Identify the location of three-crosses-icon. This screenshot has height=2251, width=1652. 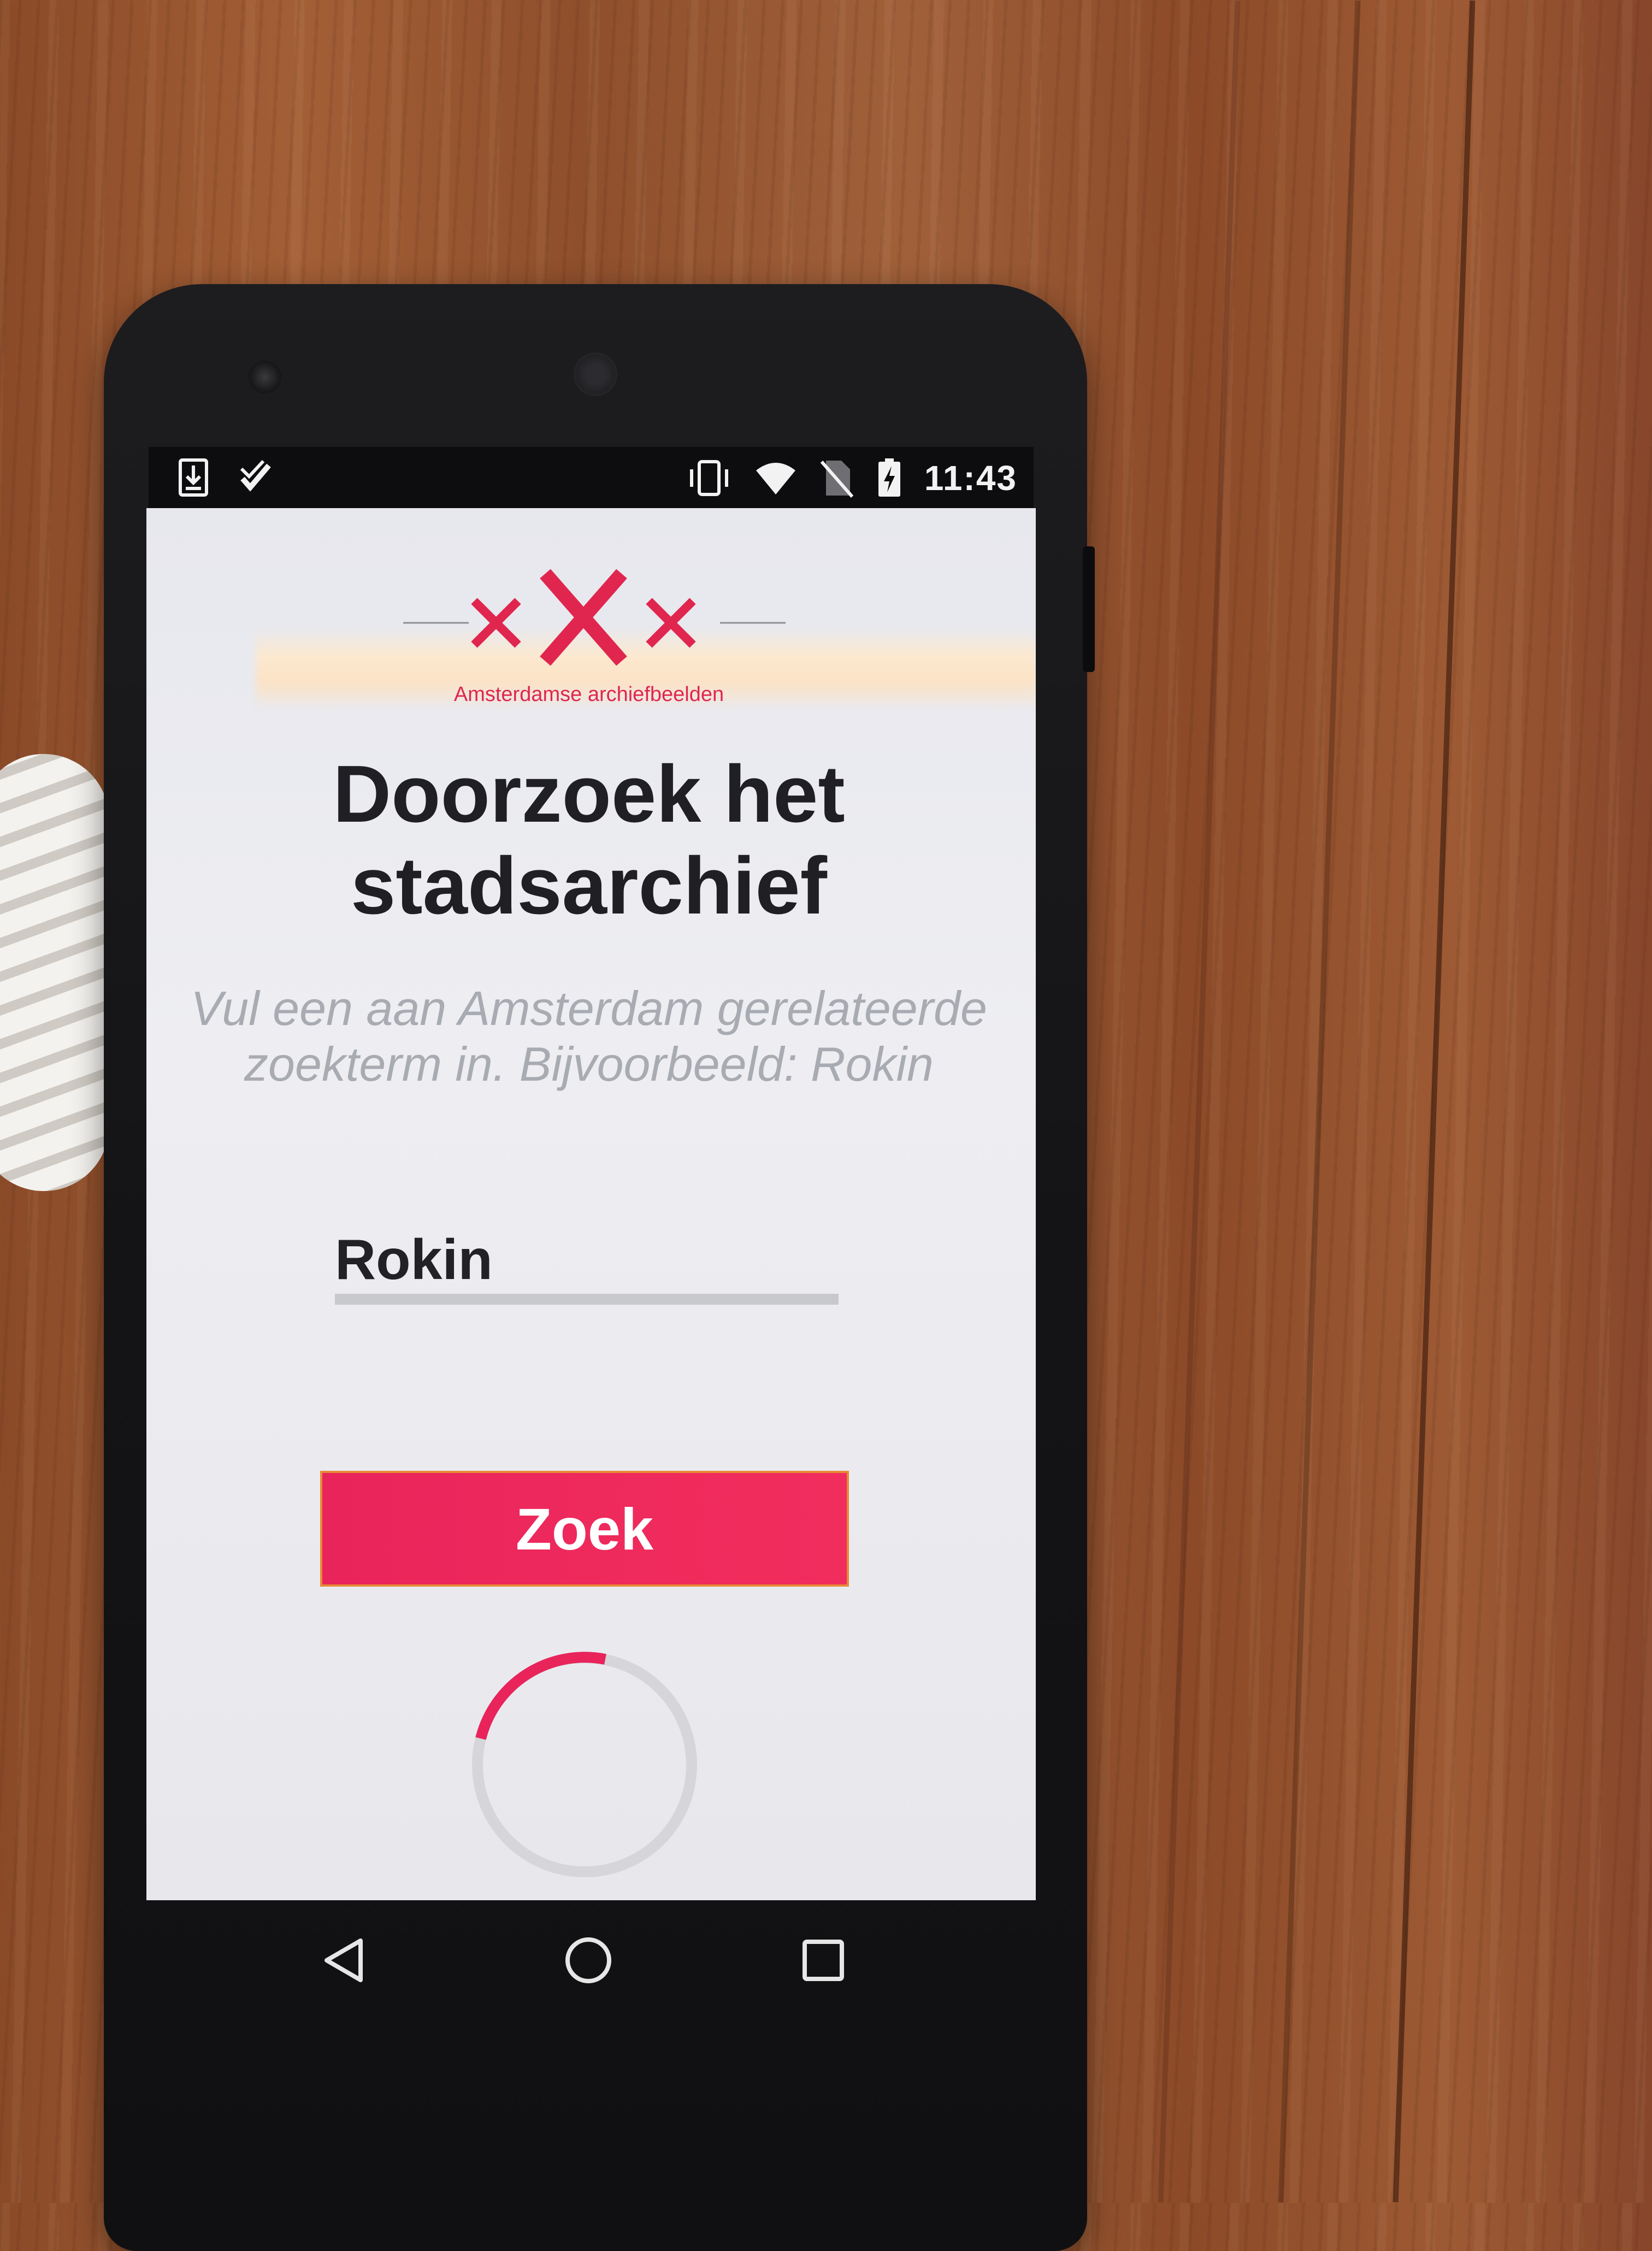
(594, 617).